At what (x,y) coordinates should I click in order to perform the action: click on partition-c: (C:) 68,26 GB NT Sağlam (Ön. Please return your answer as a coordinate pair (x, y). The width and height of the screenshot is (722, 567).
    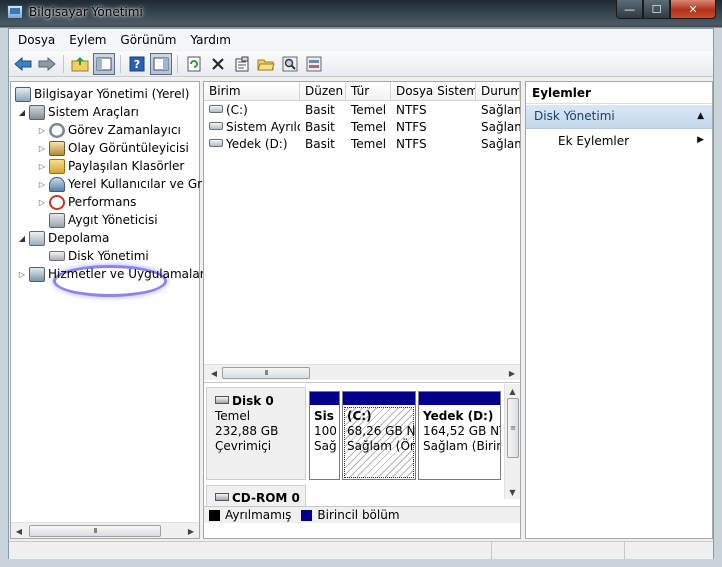
    Looking at the image, I should click on (379, 435).